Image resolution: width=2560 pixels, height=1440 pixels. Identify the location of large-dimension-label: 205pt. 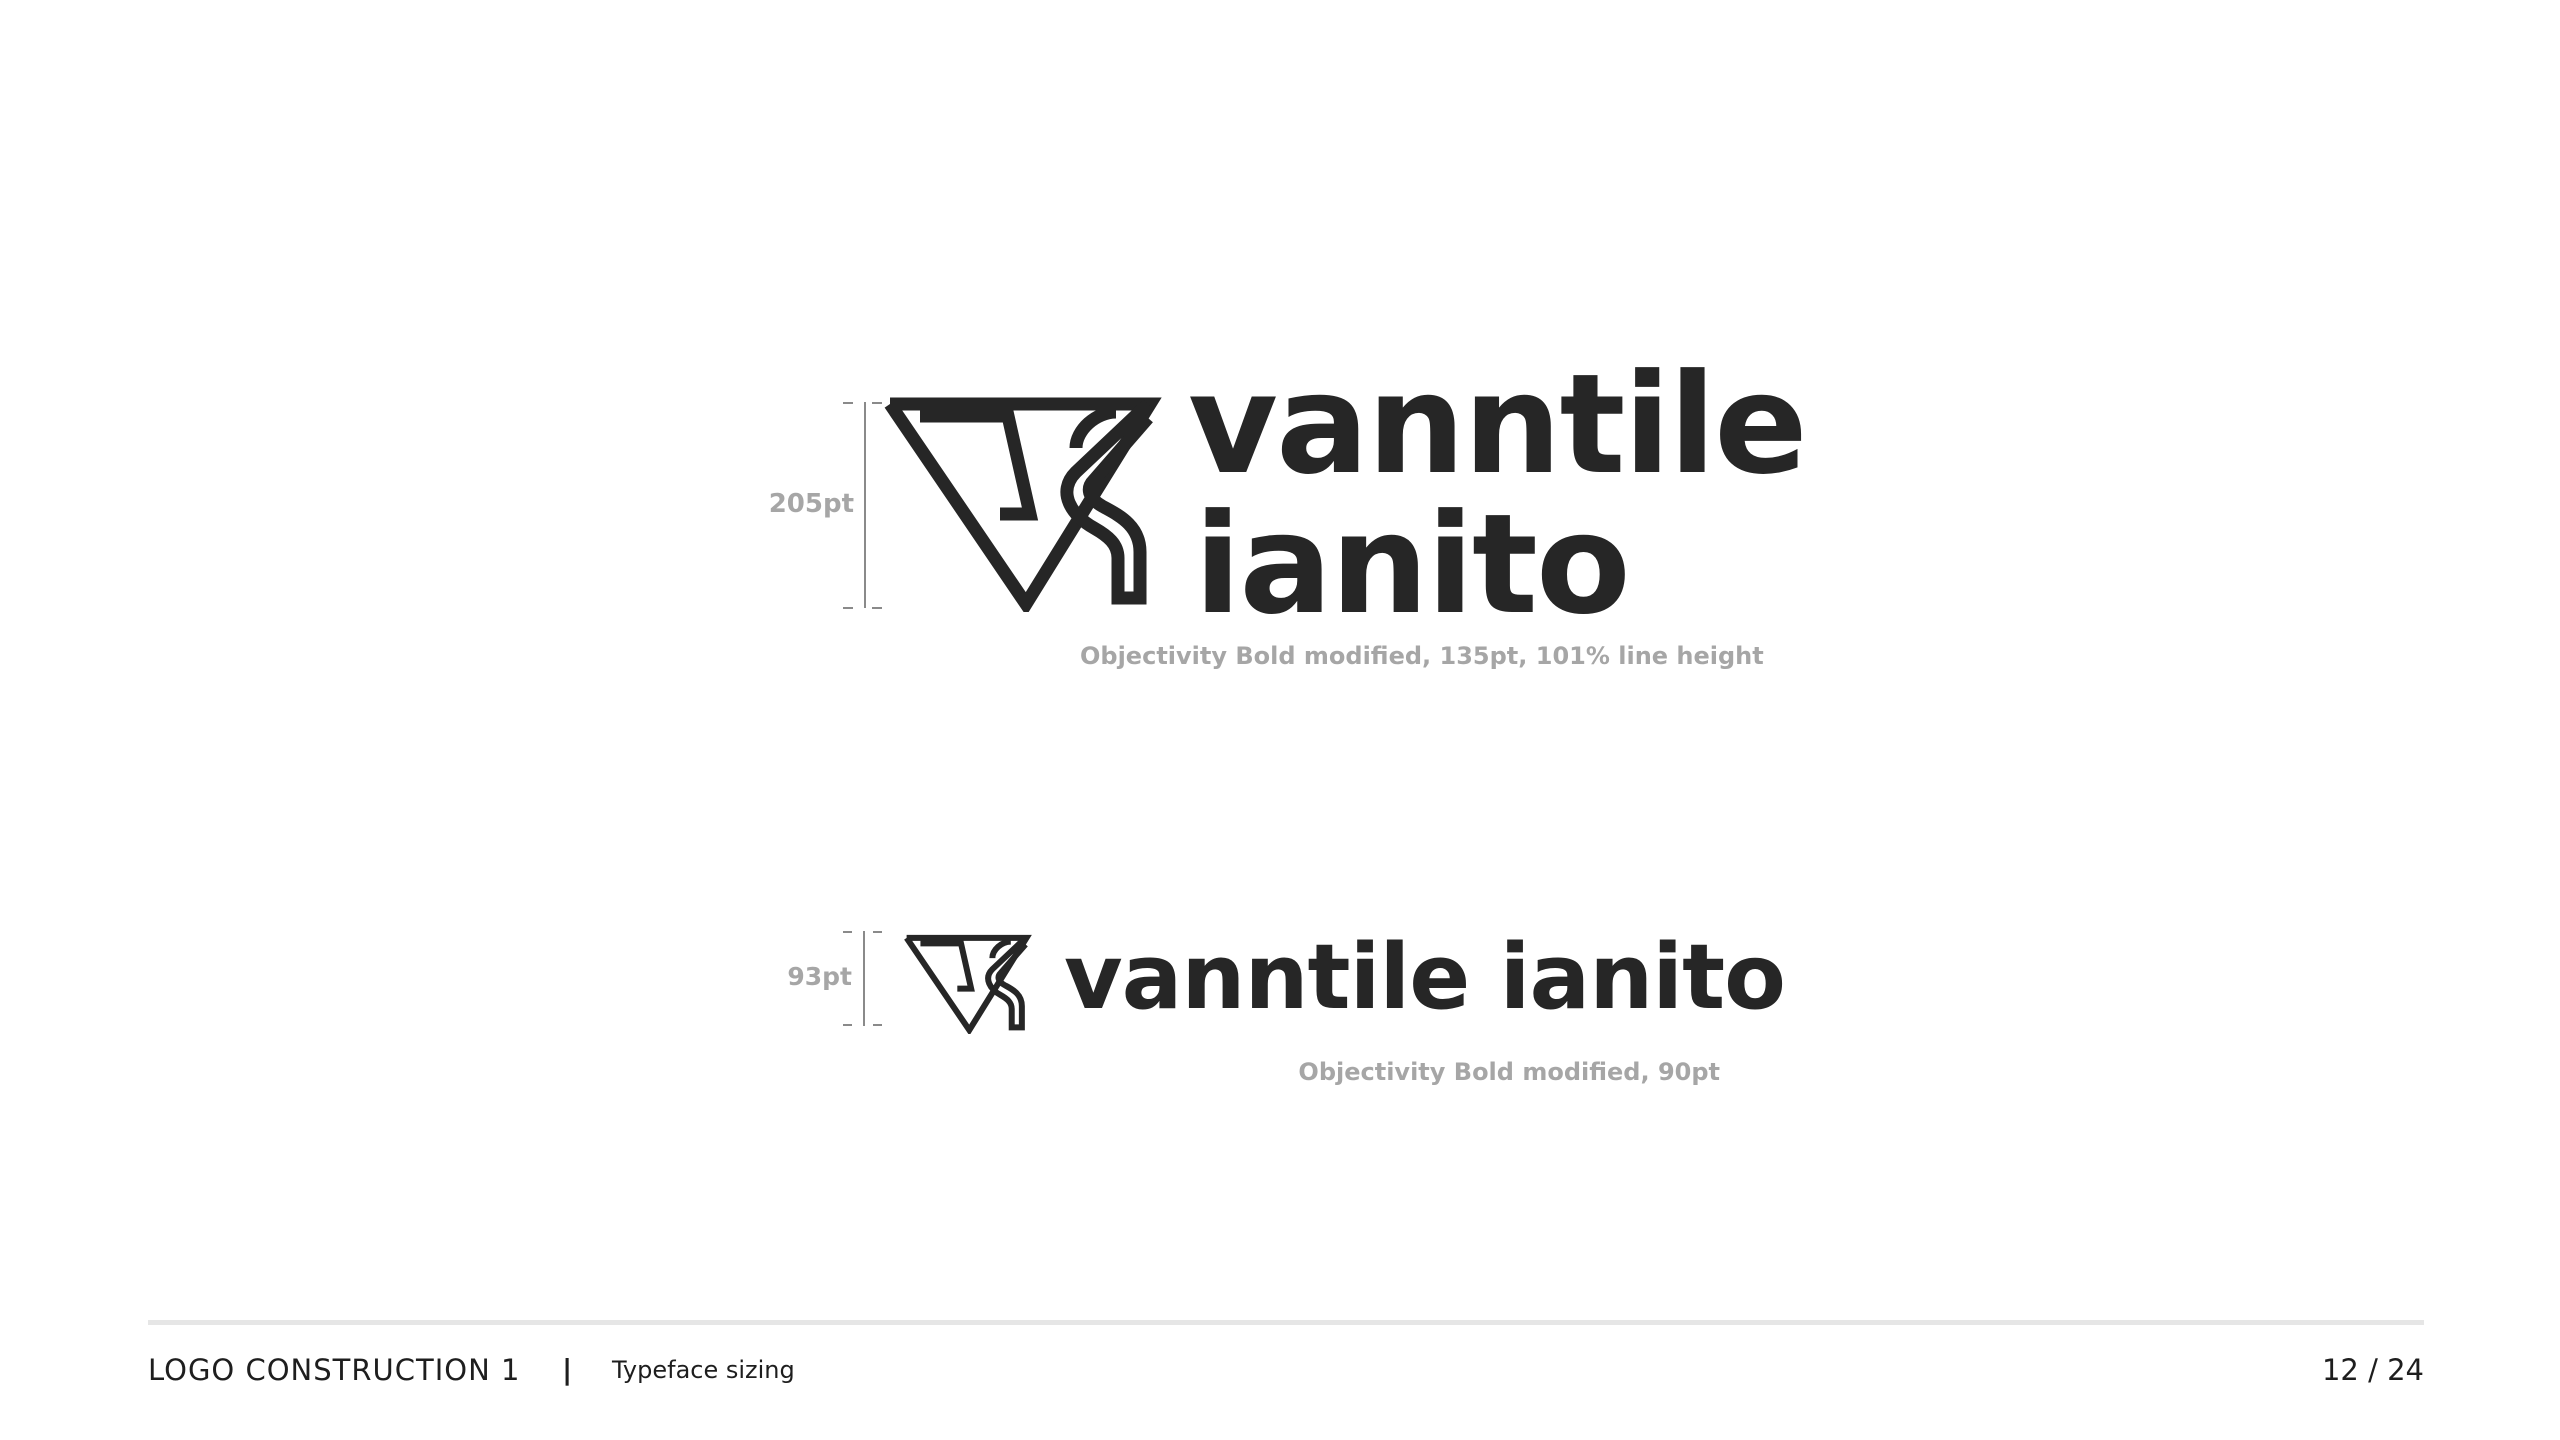
(811, 504).